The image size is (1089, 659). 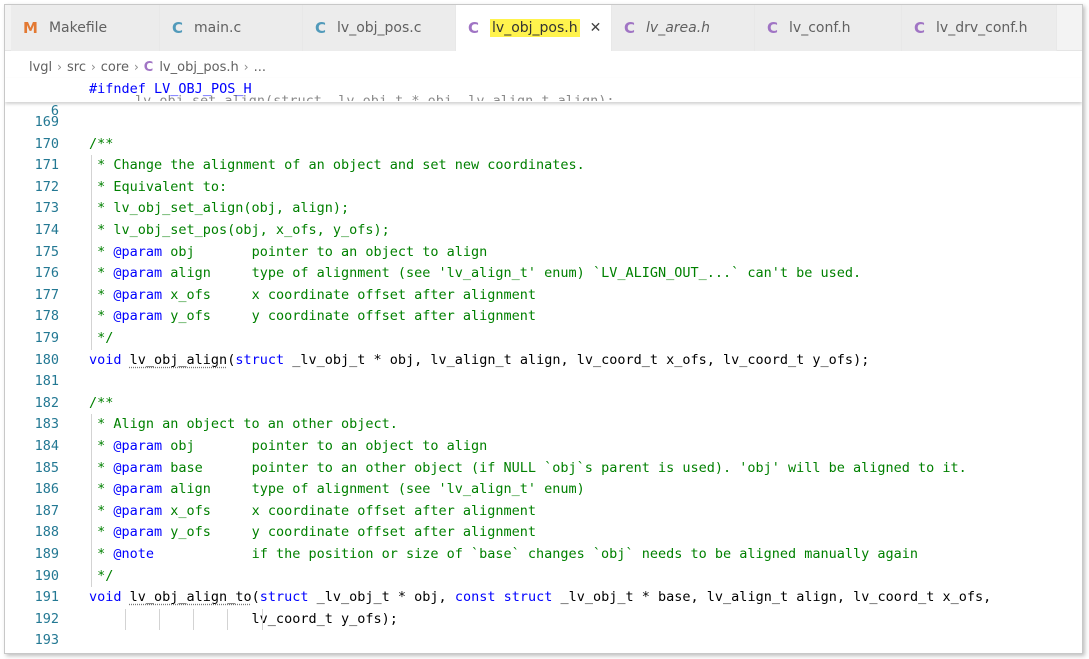 I want to click on code-text: */, so click(x=101, y=575).